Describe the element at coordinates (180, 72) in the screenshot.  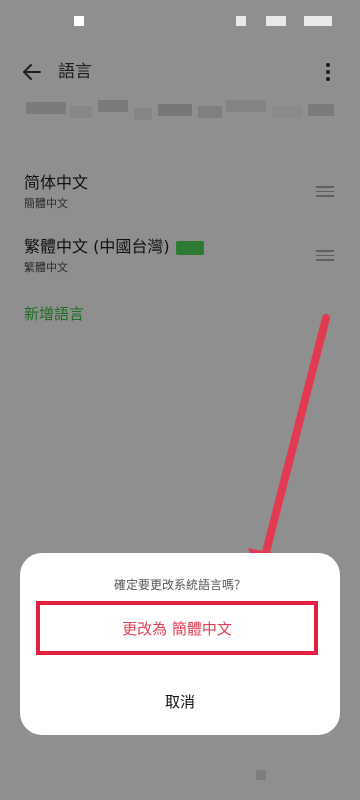
I see `app-bar: 語言` at that location.